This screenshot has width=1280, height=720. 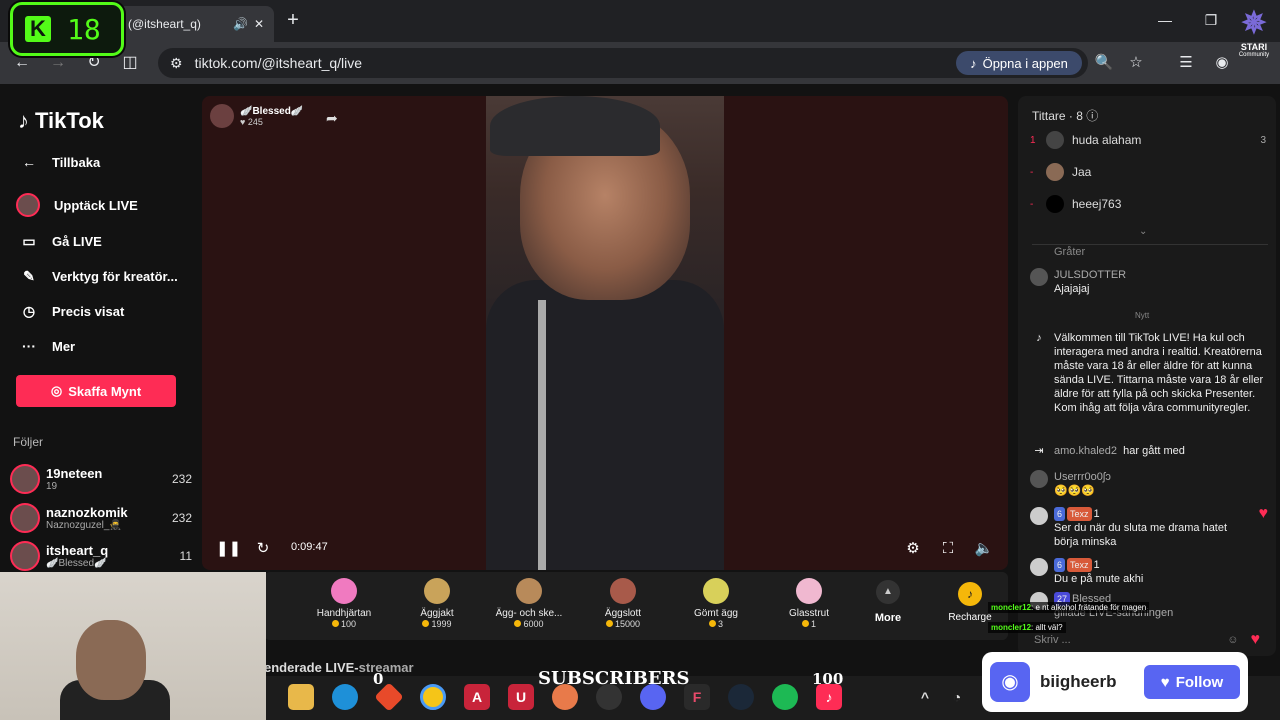 I want to click on nav-more: ··· Mer, so click(x=110, y=346).